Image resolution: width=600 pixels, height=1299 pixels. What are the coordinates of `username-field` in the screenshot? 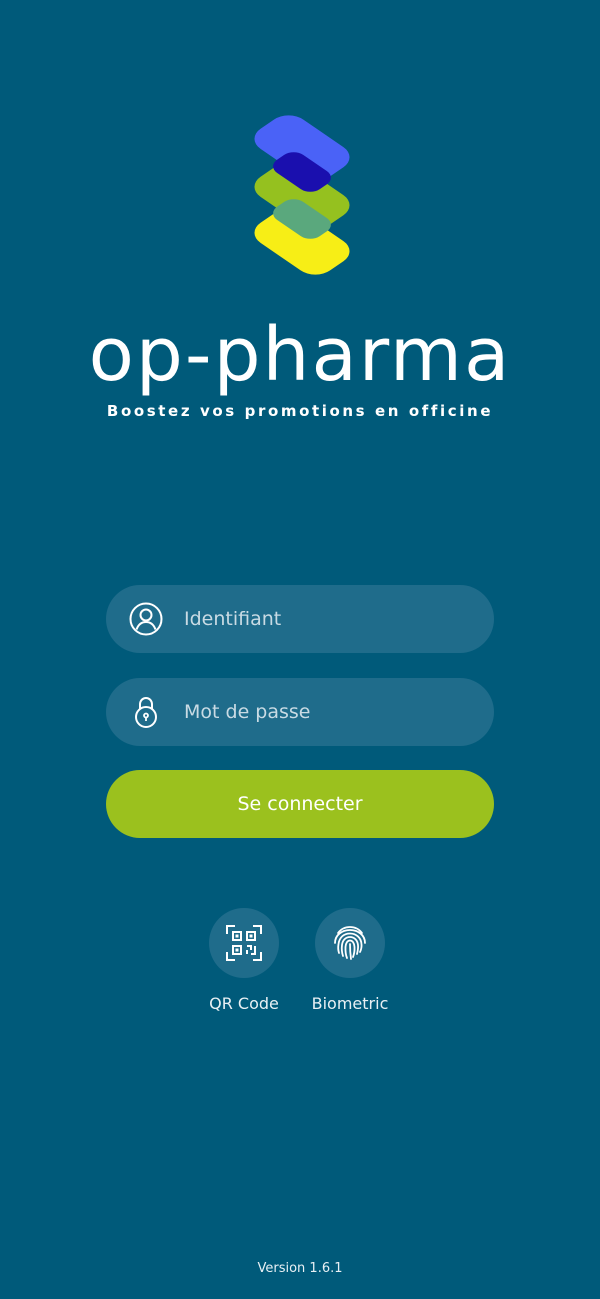 It's located at (300, 619).